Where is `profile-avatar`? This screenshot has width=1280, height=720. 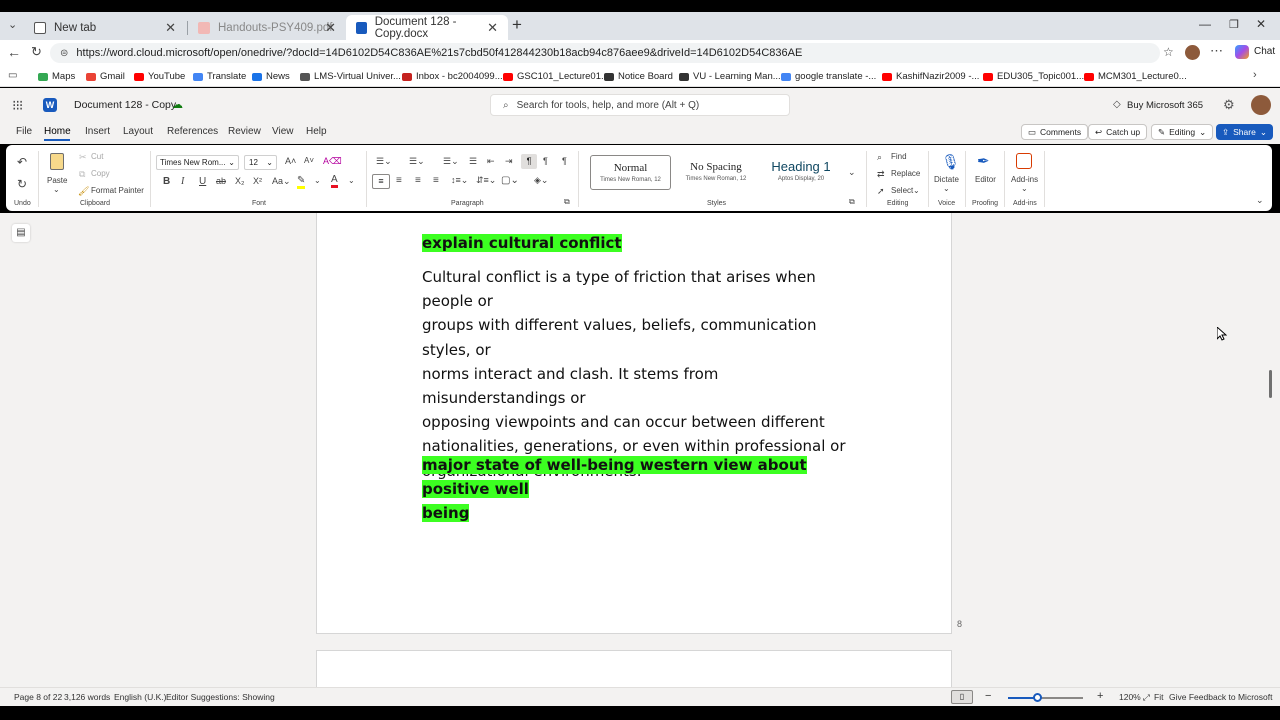 profile-avatar is located at coordinates (1192, 52).